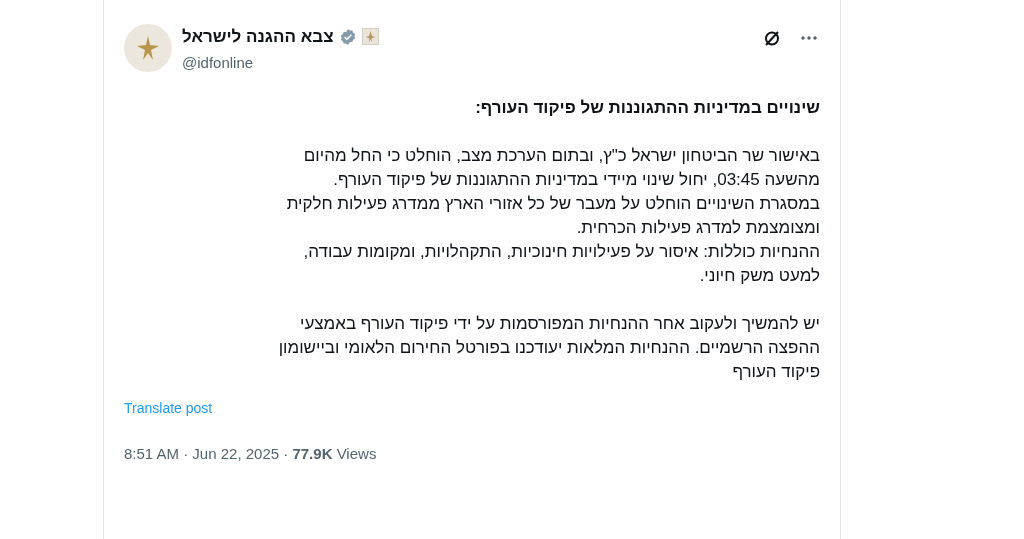 This screenshot has height=539, width=1024. What do you see at coordinates (148, 48) in the screenshot?
I see `avatar` at bounding box center [148, 48].